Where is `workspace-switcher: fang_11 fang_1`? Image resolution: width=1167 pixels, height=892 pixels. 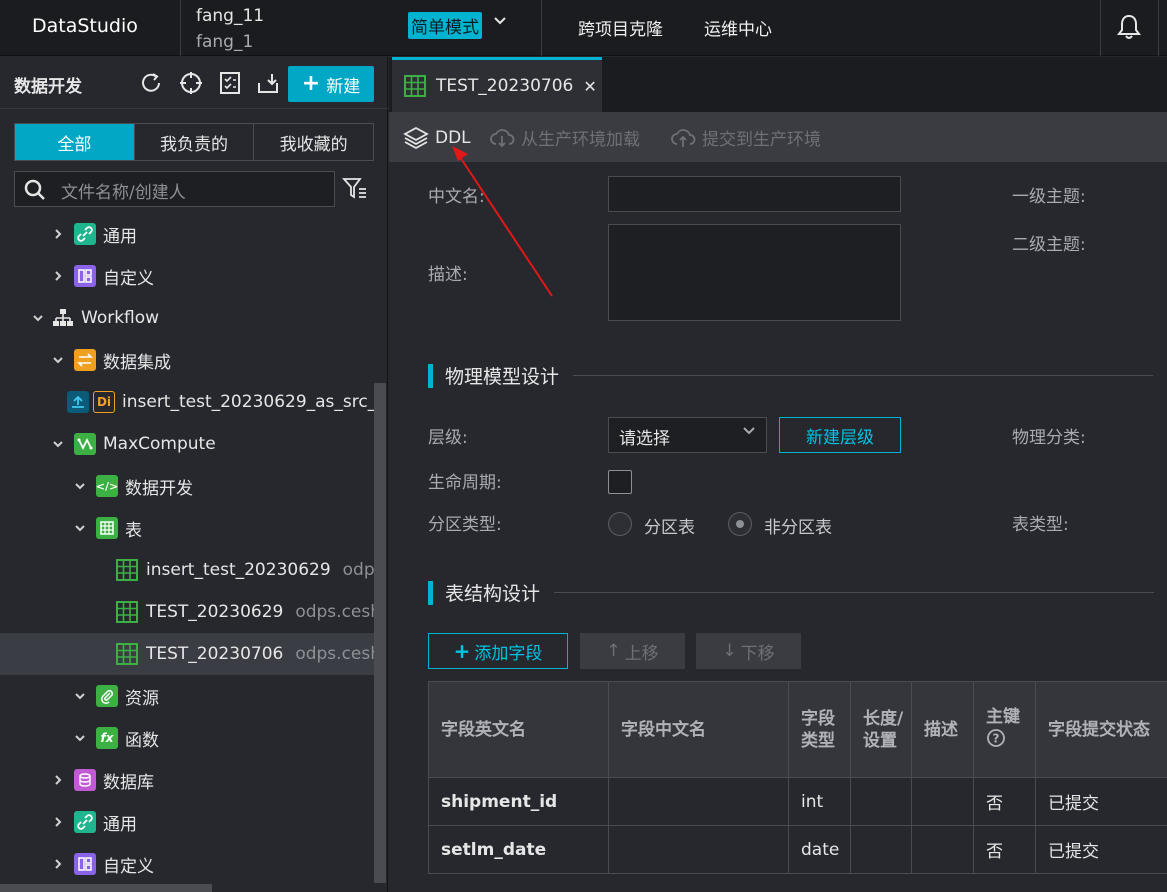
workspace-switcher: fang_11 fang_1 is located at coordinates (230, 29).